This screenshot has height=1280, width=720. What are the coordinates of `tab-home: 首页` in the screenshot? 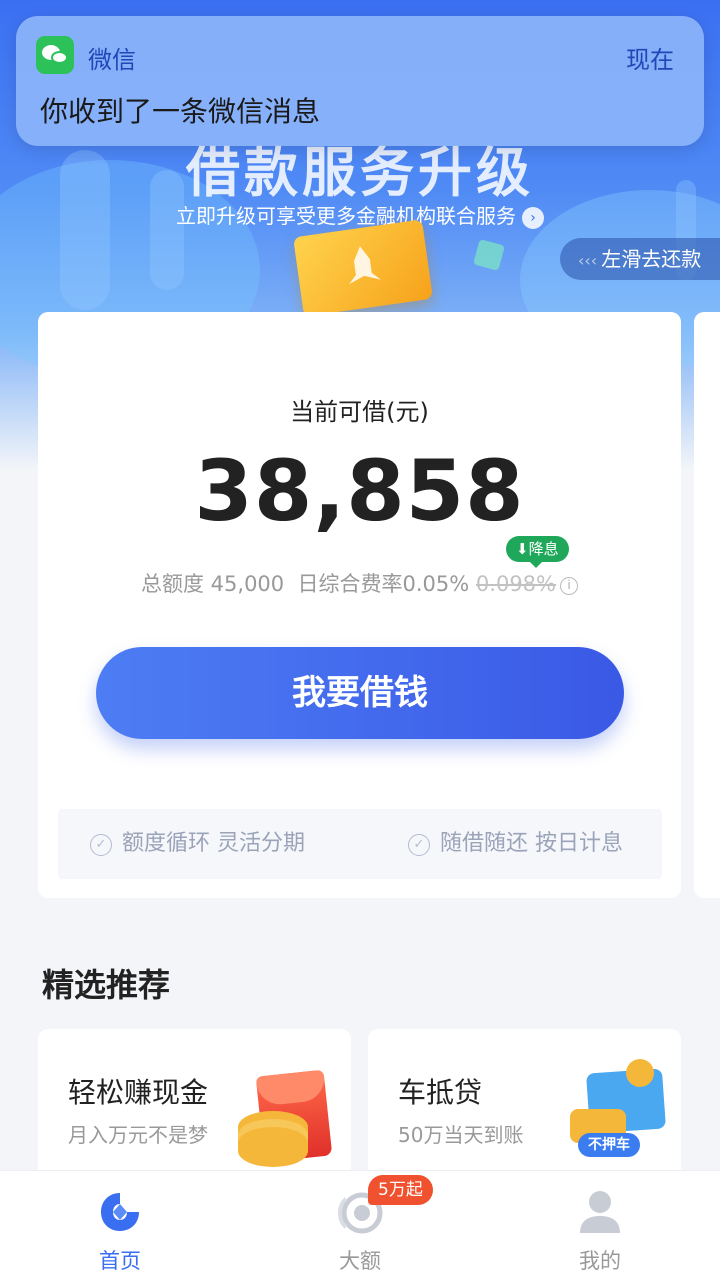 It's located at (120, 1225).